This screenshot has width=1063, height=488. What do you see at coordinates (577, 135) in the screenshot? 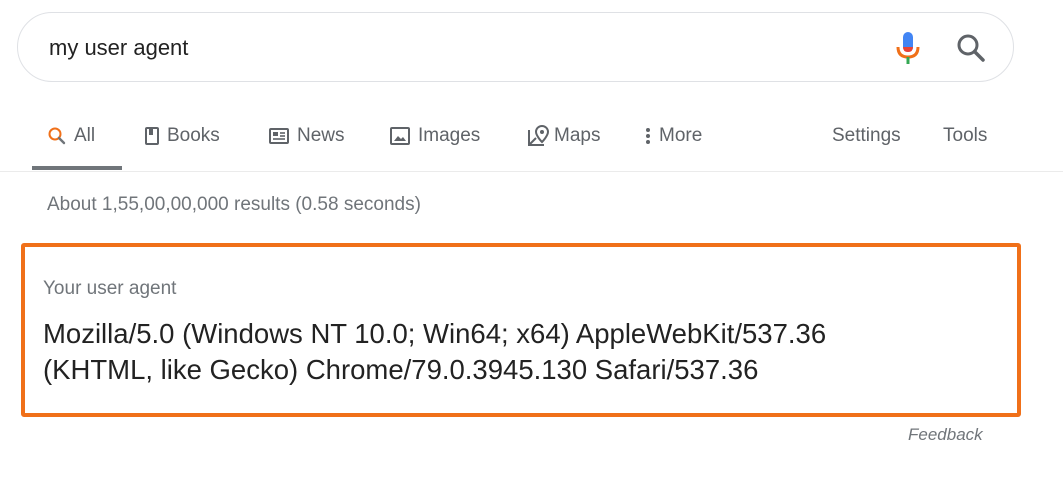
I see `tab-label: Maps` at bounding box center [577, 135].